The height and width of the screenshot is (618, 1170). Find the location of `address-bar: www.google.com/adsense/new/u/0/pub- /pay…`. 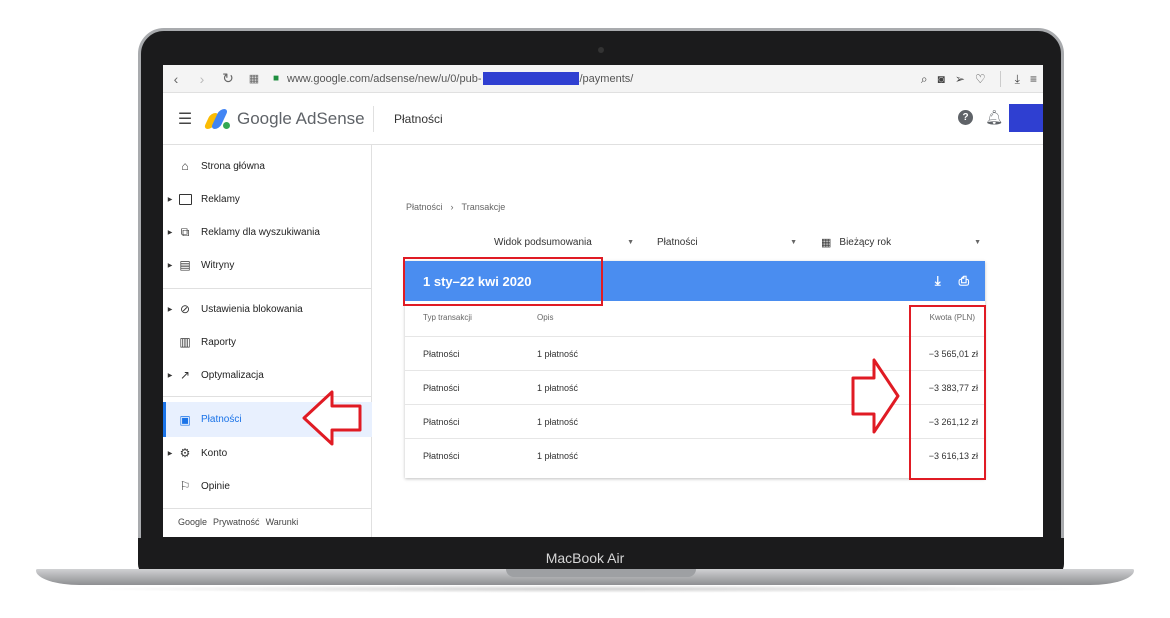

address-bar: www.google.com/adsense/new/u/0/pub- /pay… is located at coordinates (460, 78).